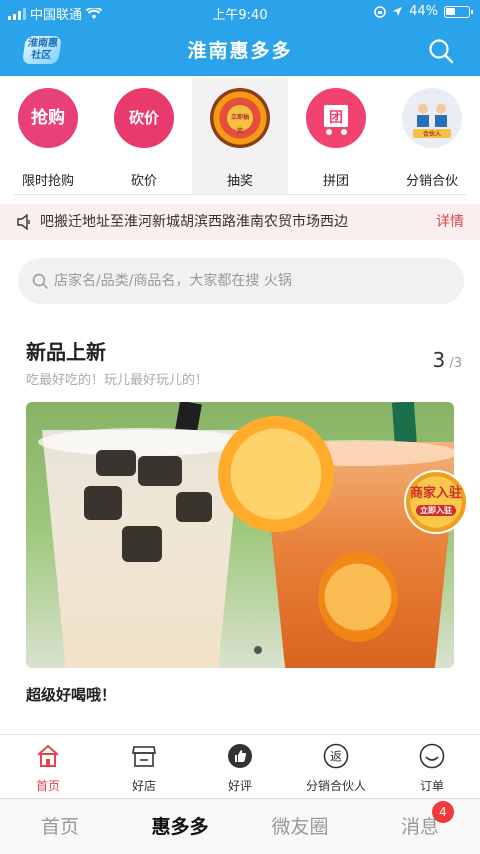 The width and height of the screenshot is (480, 854). I want to click on svg-text: 团, so click(336, 118).